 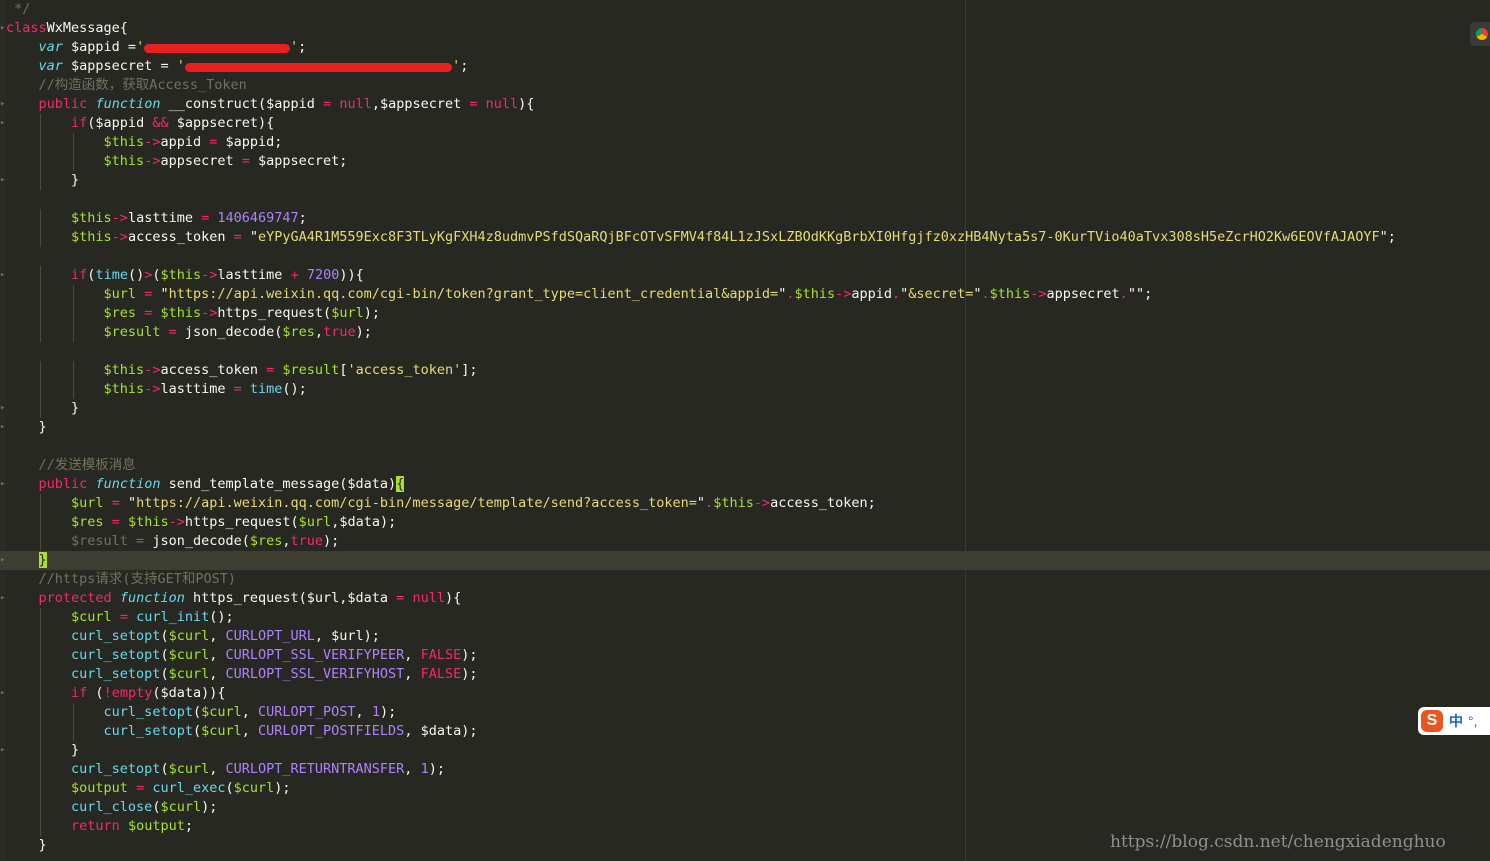 What do you see at coordinates (347, 313) in the screenshot?
I see `code-token: $url` at bounding box center [347, 313].